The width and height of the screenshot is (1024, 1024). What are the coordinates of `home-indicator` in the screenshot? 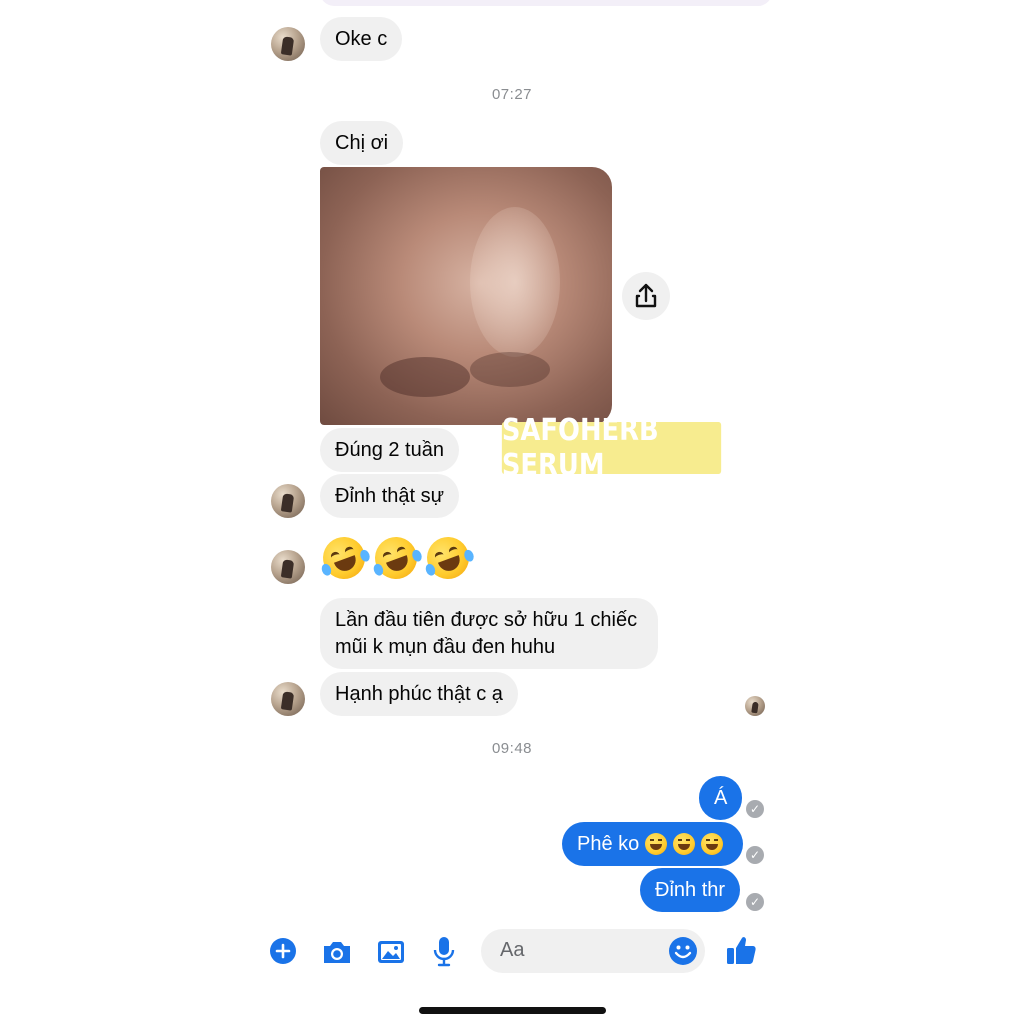 It's located at (512, 1010).